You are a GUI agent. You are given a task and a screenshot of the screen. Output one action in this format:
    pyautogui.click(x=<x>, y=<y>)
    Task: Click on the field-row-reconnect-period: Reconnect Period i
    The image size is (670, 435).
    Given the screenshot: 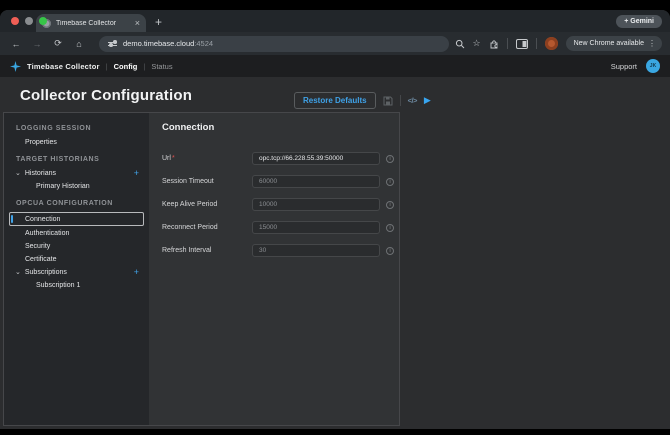 What is the action you would take?
    pyautogui.click(x=278, y=227)
    